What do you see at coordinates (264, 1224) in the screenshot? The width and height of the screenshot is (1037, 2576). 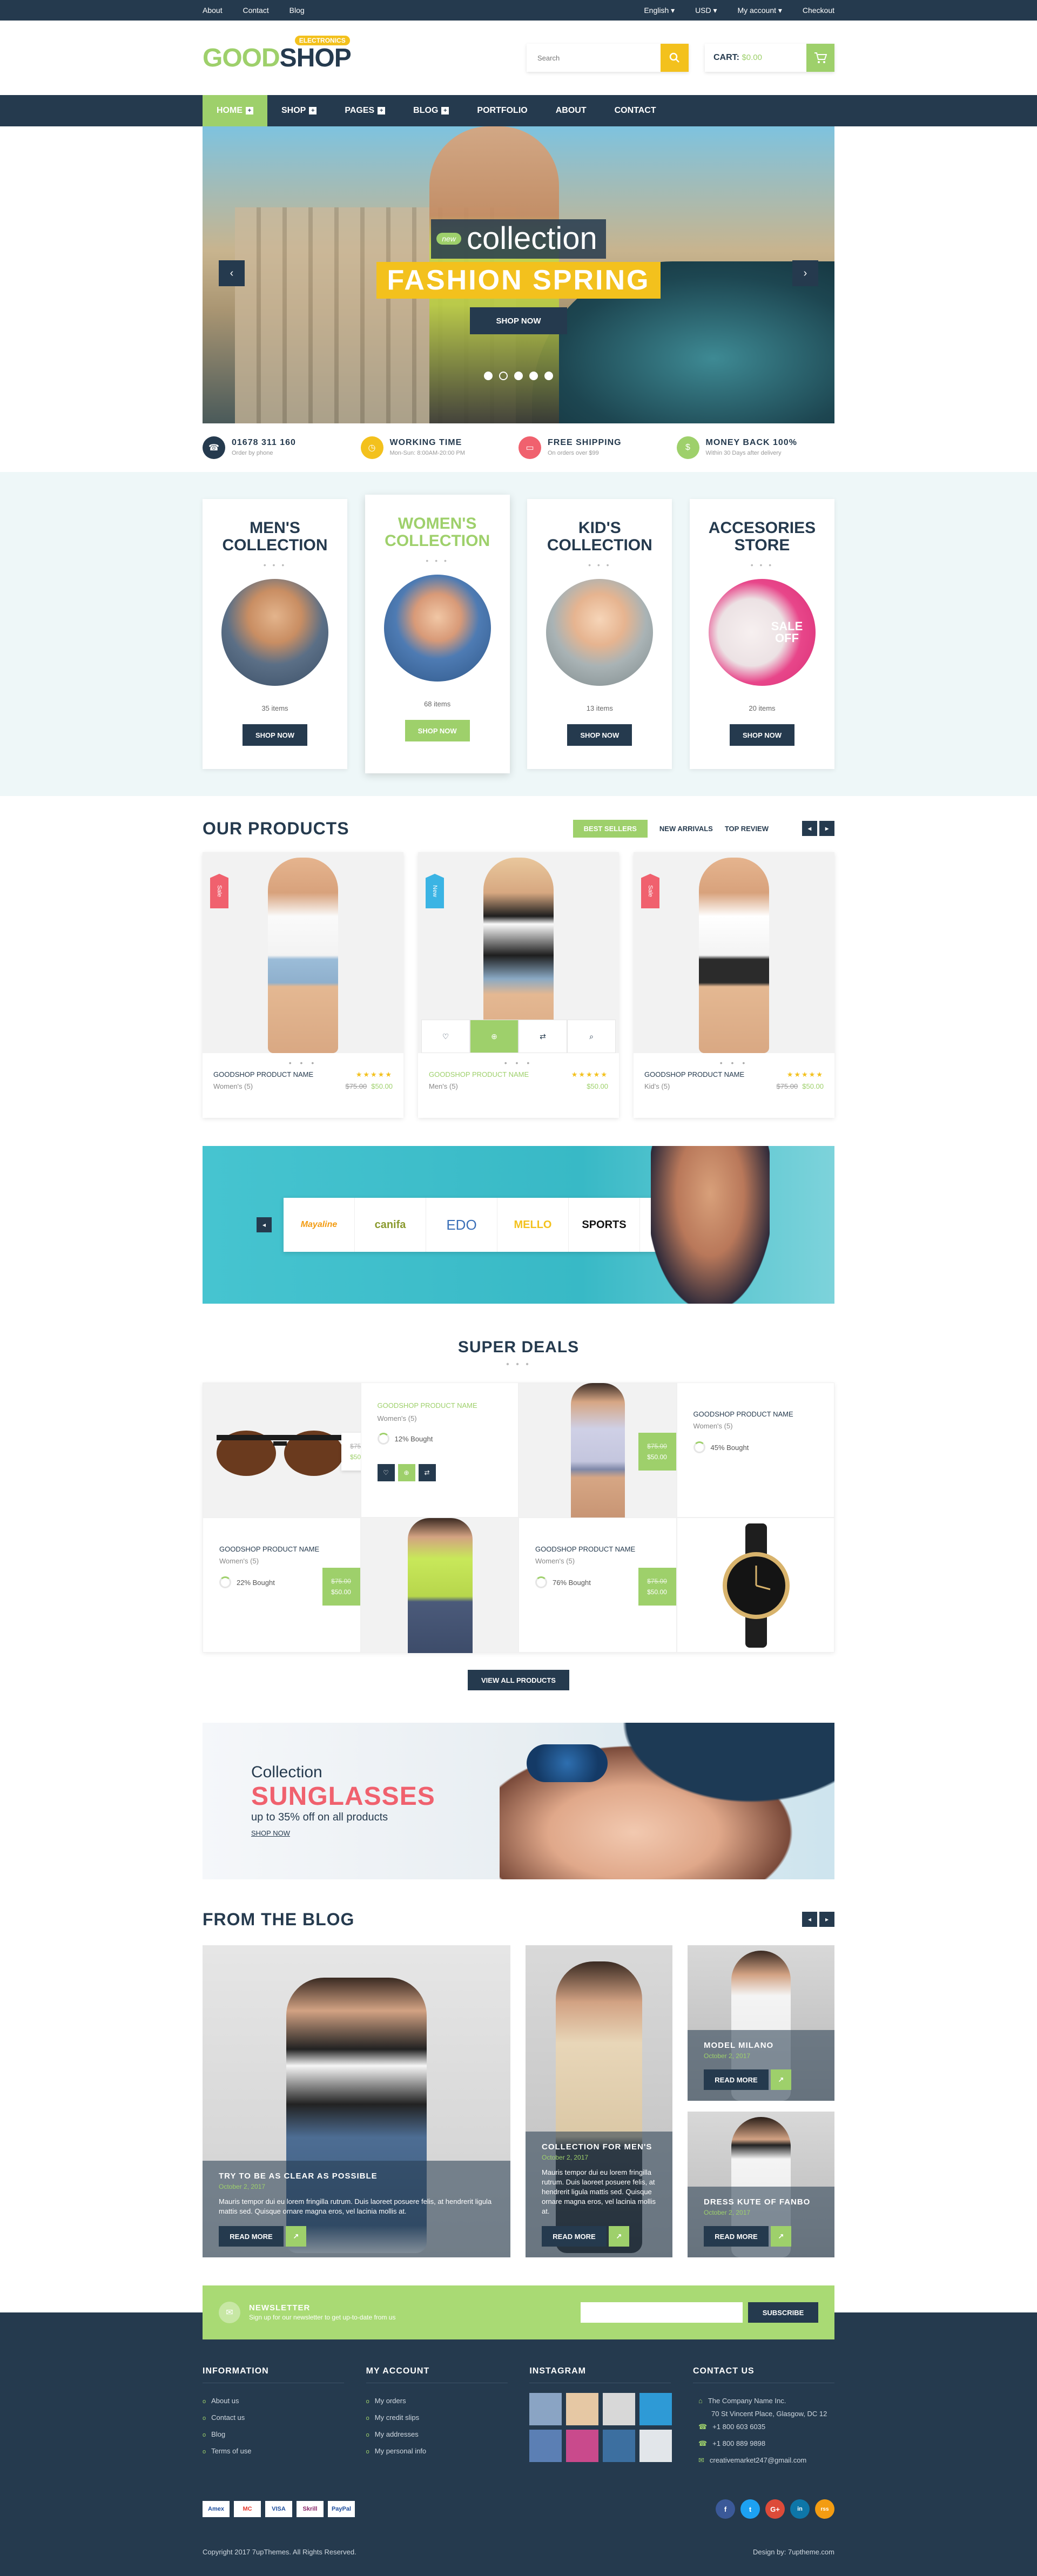 I see `brands-prev-arrow-icon: ◂` at bounding box center [264, 1224].